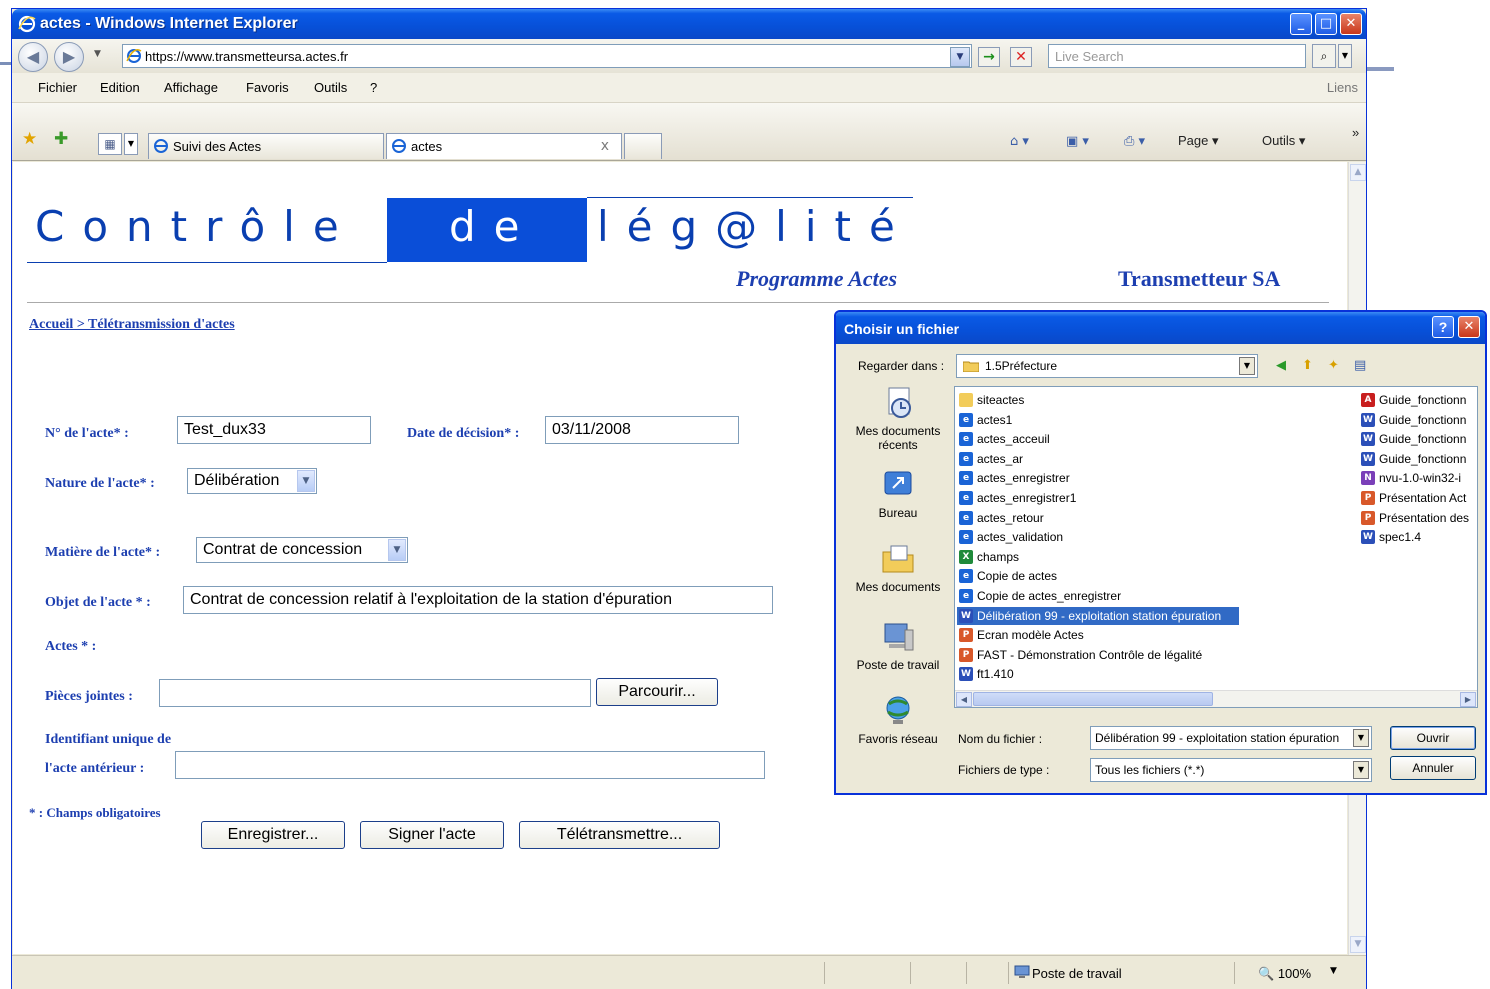 This screenshot has height=989, width=1490. What do you see at coordinates (1433, 768) in the screenshot?
I see `cancel-button: Annuler` at bounding box center [1433, 768].